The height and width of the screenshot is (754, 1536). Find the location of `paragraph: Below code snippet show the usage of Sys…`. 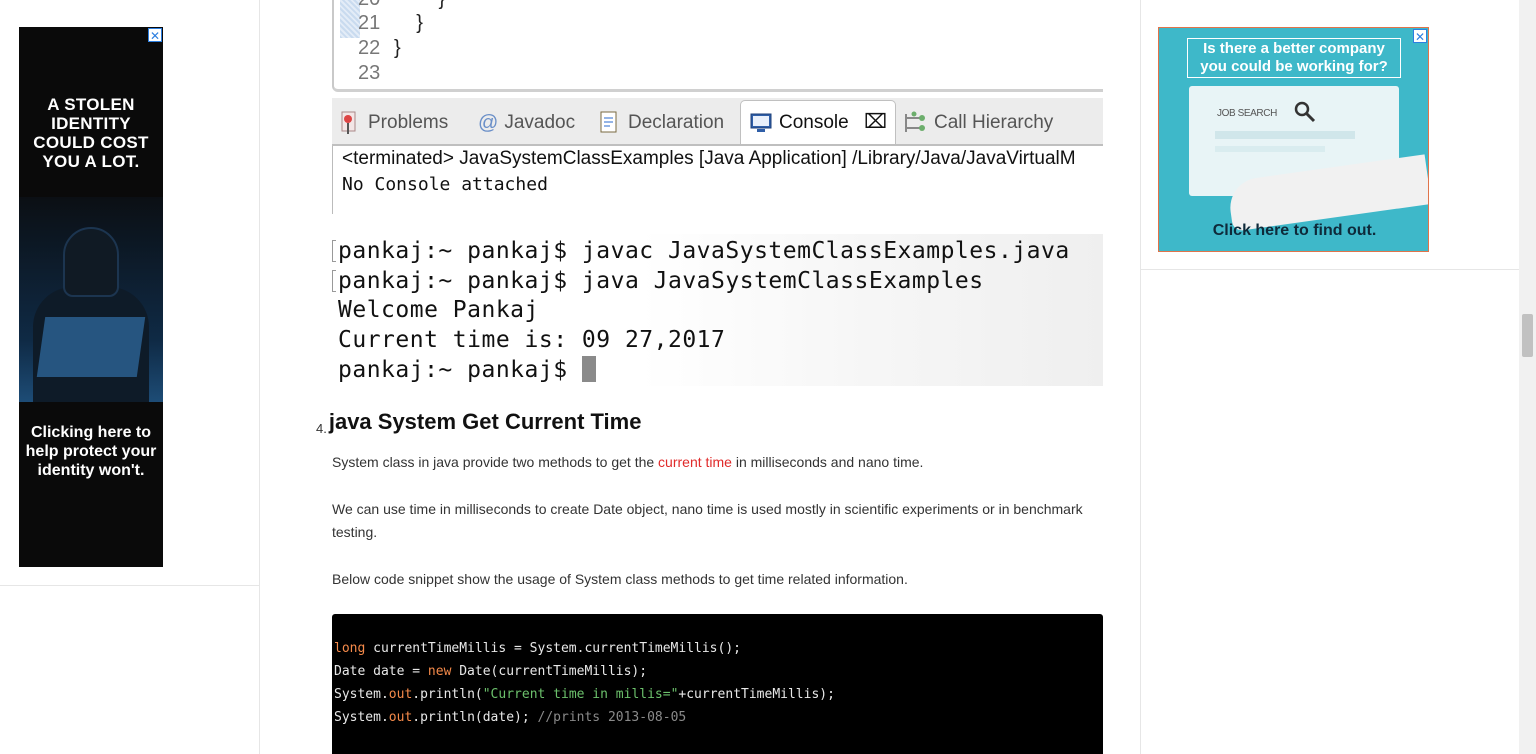

paragraph: Below code snippet show the usage of Sys… is located at coordinates (620, 579).